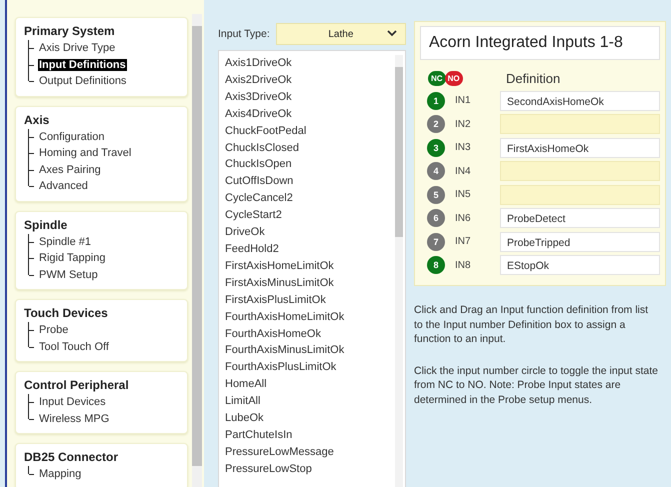 The height and width of the screenshot is (487, 671). What do you see at coordinates (82, 64) in the screenshot?
I see `sidebar-item: Input Definitions` at bounding box center [82, 64].